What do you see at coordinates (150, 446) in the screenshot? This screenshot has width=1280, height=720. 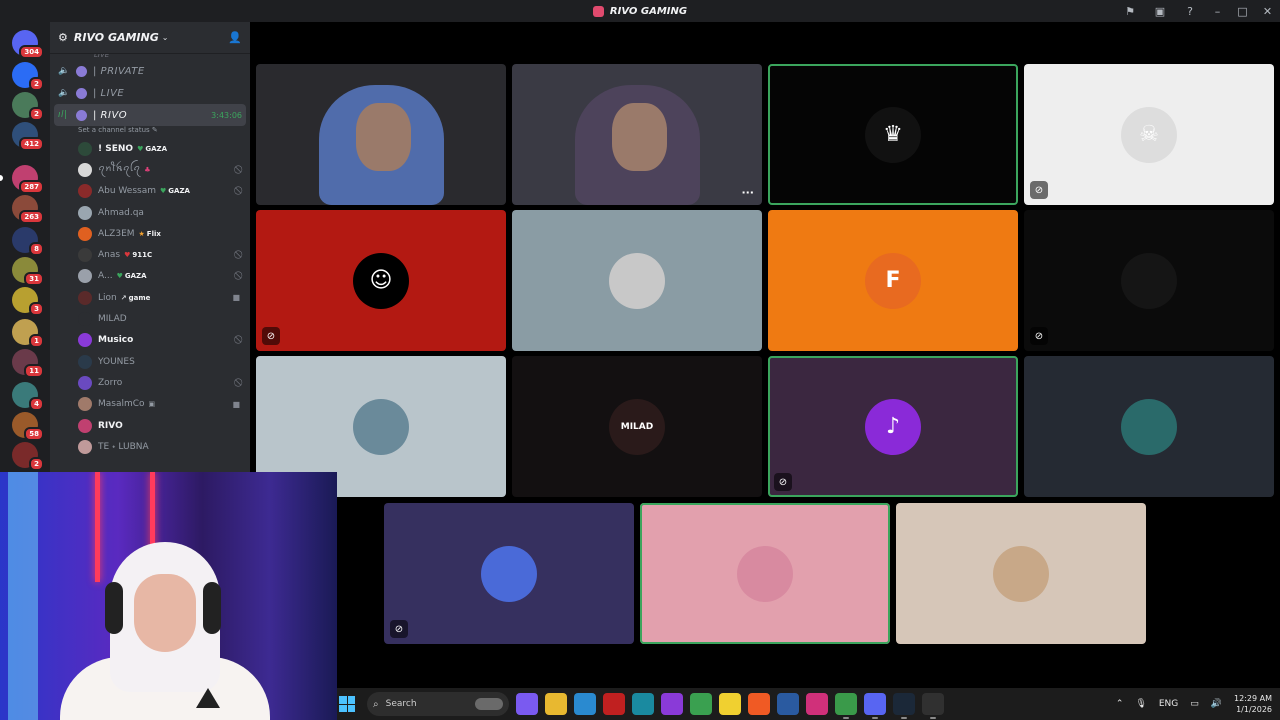 I see `voice-member: TE ˖ LUBNA` at bounding box center [150, 446].